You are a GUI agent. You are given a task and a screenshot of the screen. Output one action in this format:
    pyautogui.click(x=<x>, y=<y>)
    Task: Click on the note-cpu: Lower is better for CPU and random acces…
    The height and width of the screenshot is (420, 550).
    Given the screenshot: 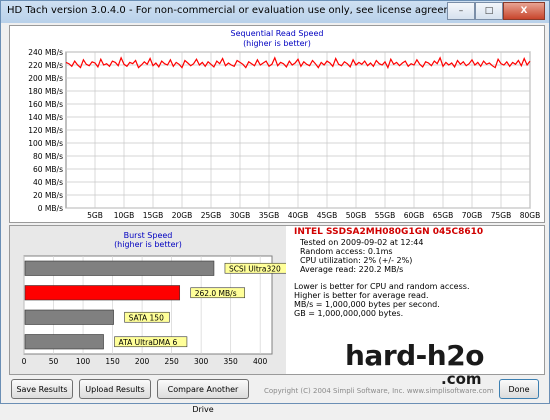 What is the action you would take?
    pyautogui.click(x=382, y=286)
    